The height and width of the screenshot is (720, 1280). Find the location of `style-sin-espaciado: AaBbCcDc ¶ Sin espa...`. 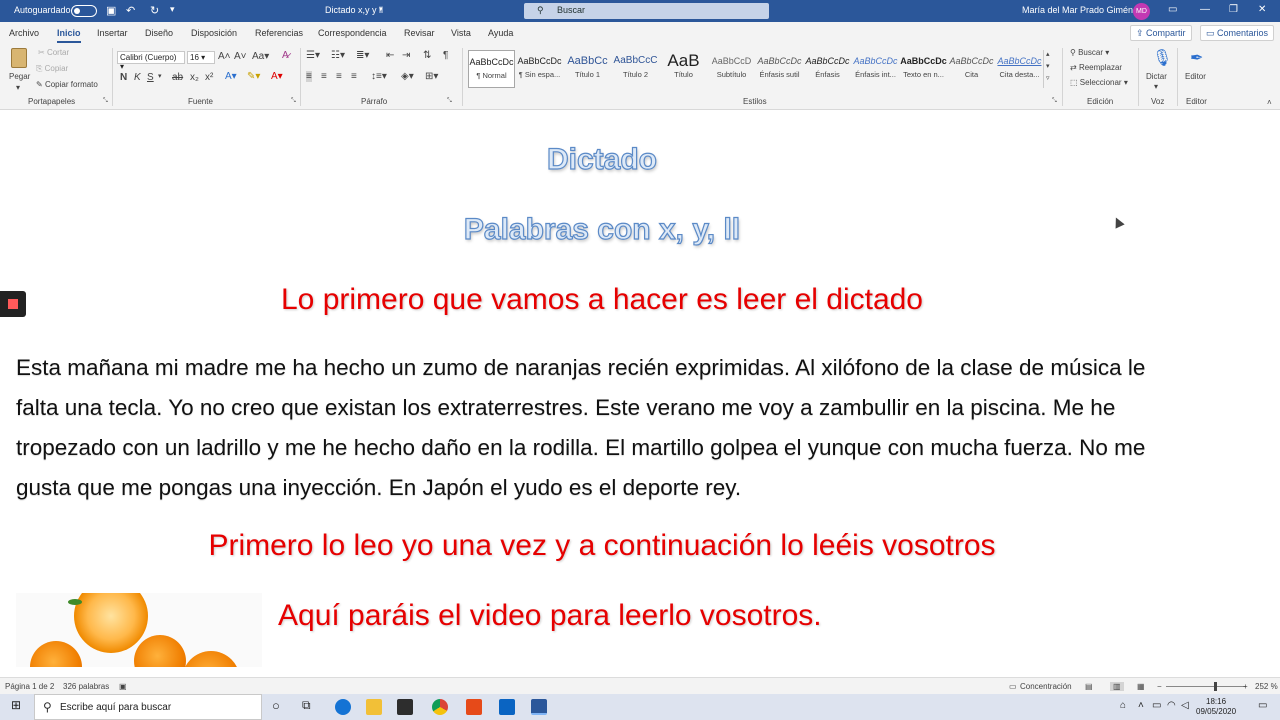

style-sin-espaciado: AaBbCcDc ¶ Sin espa... is located at coordinates (539, 69).